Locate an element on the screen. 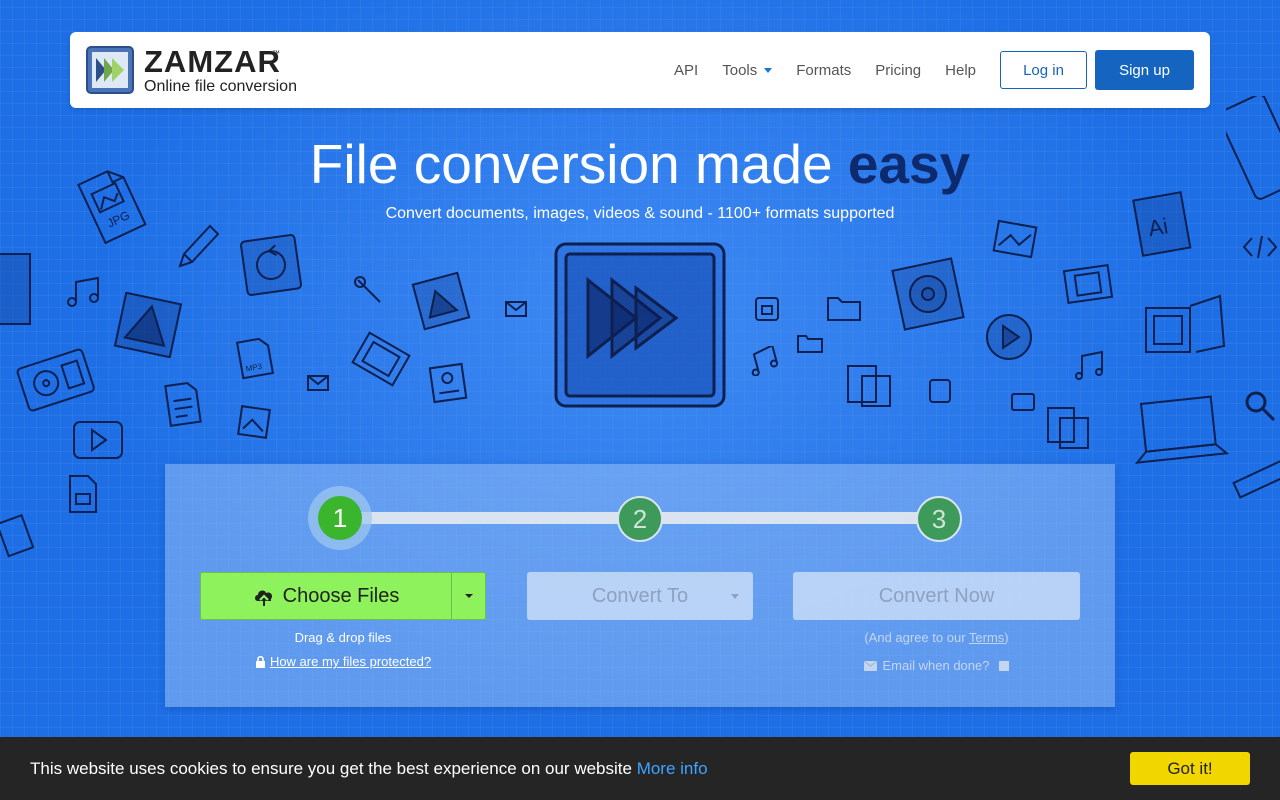 This screenshot has height=800, width=1280. login-button: Log in is located at coordinates (1043, 70).